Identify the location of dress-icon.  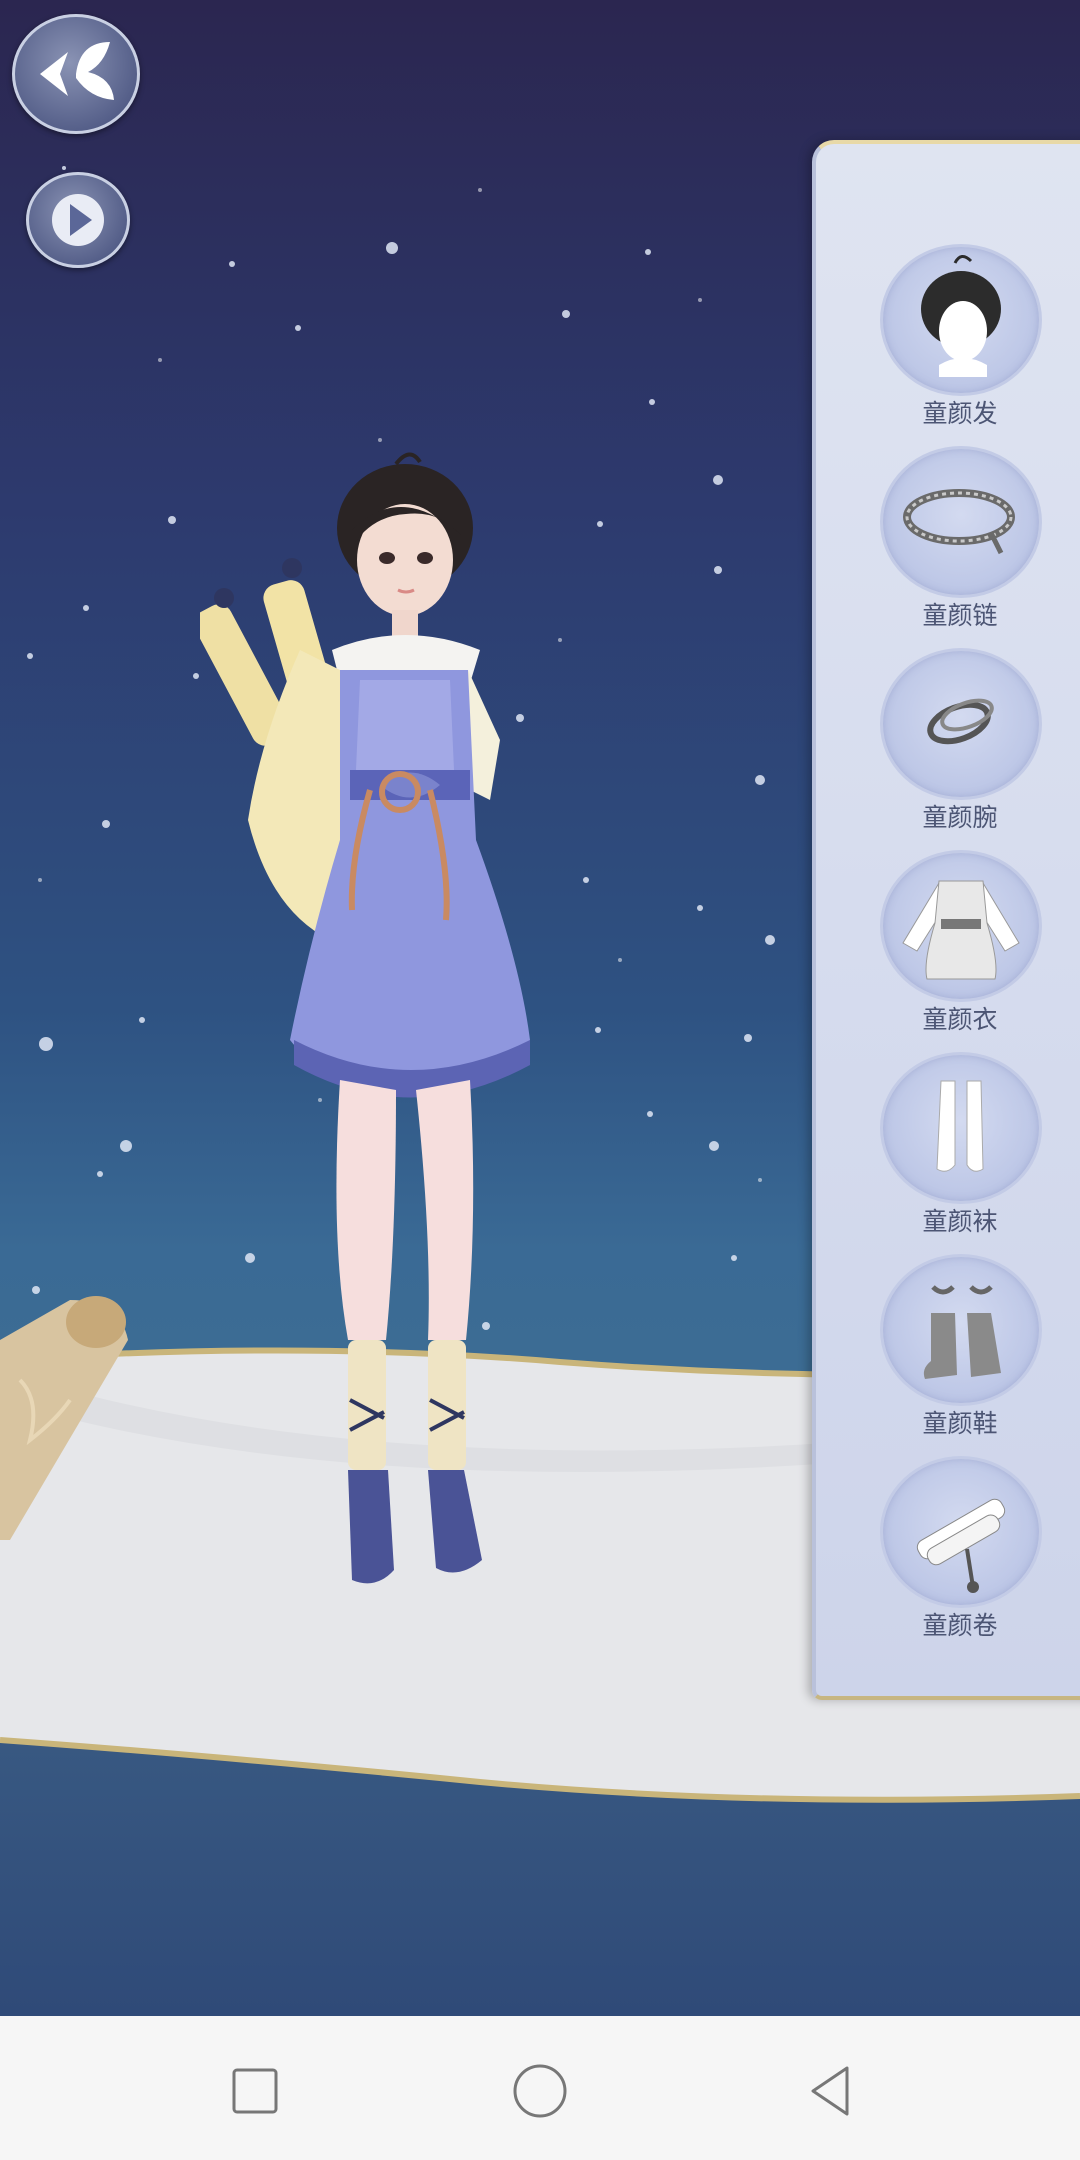
(961, 930).